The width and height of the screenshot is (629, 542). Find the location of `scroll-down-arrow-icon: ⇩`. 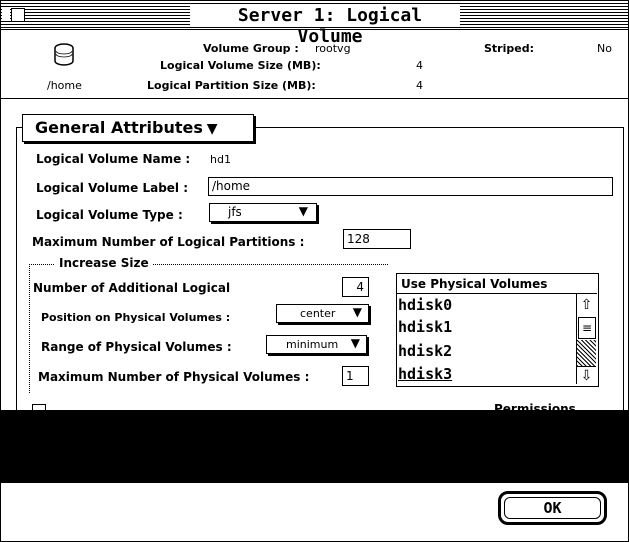

scroll-down-arrow-icon: ⇩ is located at coordinates (586, 375).